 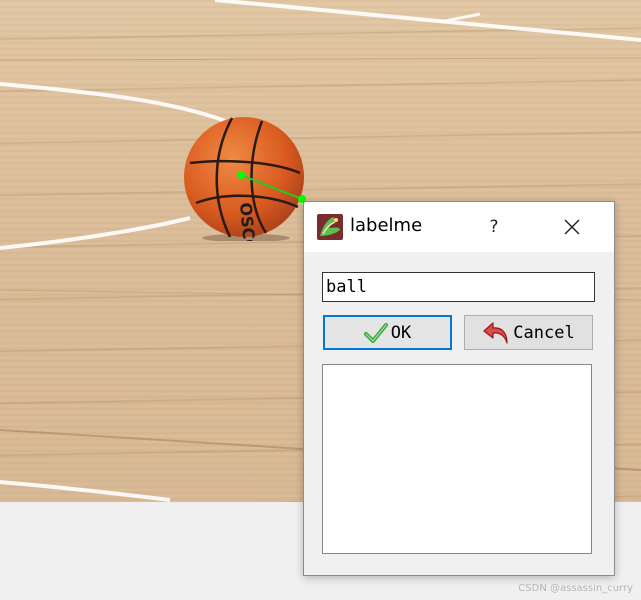 I want to click on watermark: CSDN @assassin_curry, so click(x=575, y=588).